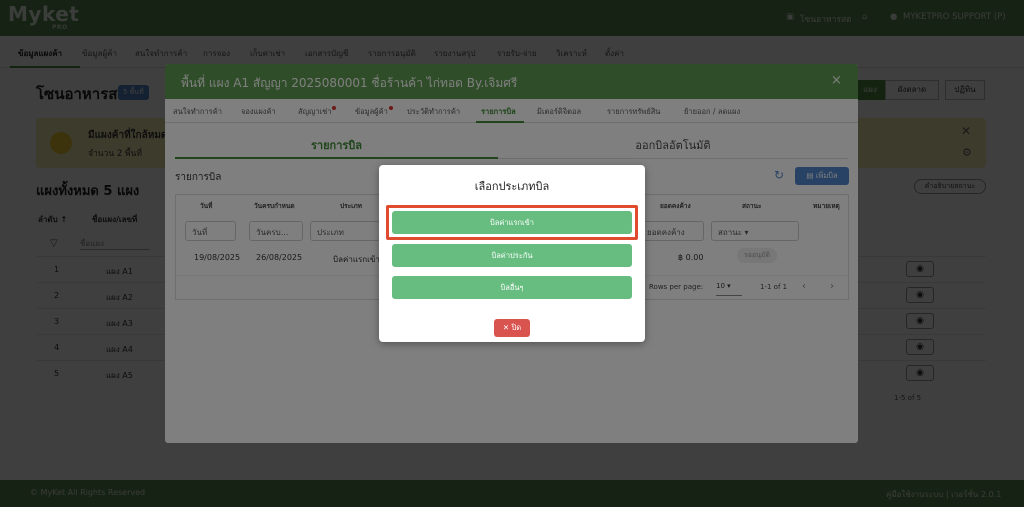  I want to click on close-icon: ✕, so click(507, 327).